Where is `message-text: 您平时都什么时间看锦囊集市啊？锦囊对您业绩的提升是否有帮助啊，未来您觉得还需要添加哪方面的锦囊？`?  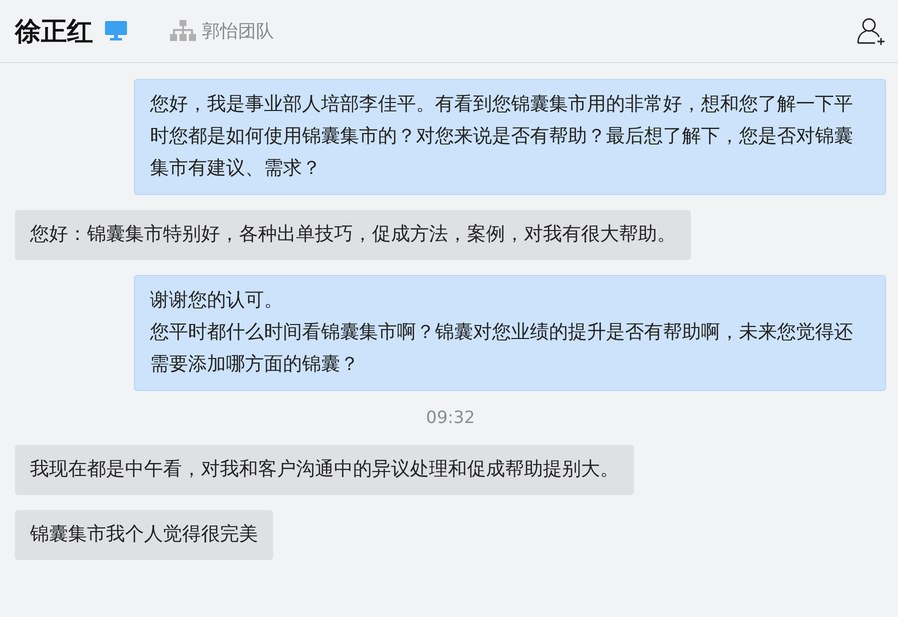 message-text: 您平时都什么时间看锦囊集市啊？锦囊对您业绩的提升是否有帮助啊，未来您觉得还需要添加哪方面的锦囊？ is located at coordinates (502, 349).